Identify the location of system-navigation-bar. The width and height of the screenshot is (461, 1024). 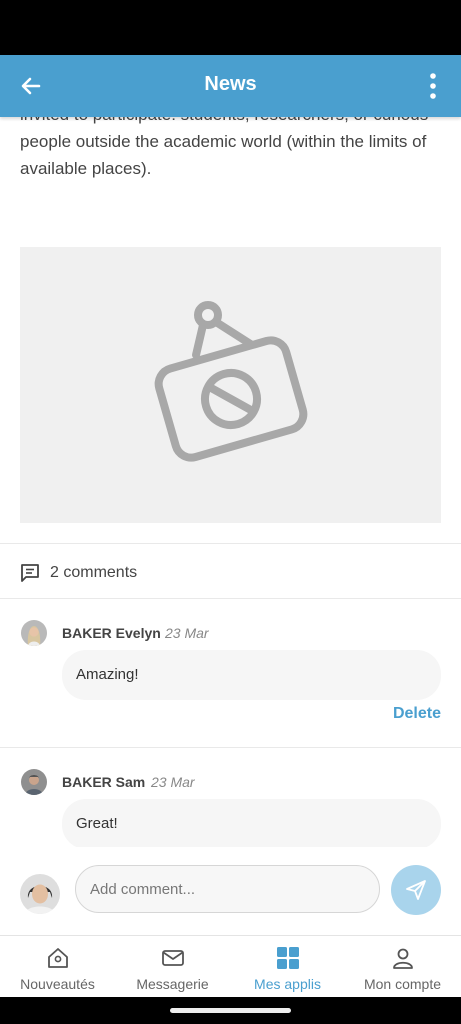
(230, 1010).